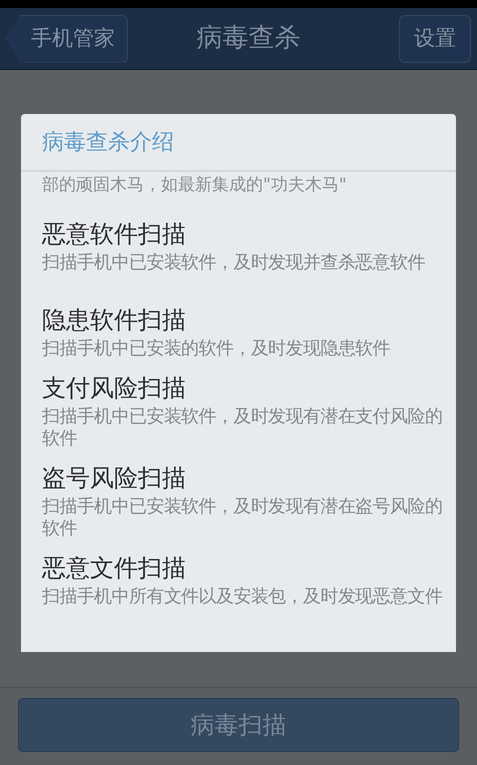 Image resolution: width=477 pixels, height=765 pixels. I want to click on item-description: 扫描手机中已安装的软件，及时发现隐患软件, so click(217, 349).